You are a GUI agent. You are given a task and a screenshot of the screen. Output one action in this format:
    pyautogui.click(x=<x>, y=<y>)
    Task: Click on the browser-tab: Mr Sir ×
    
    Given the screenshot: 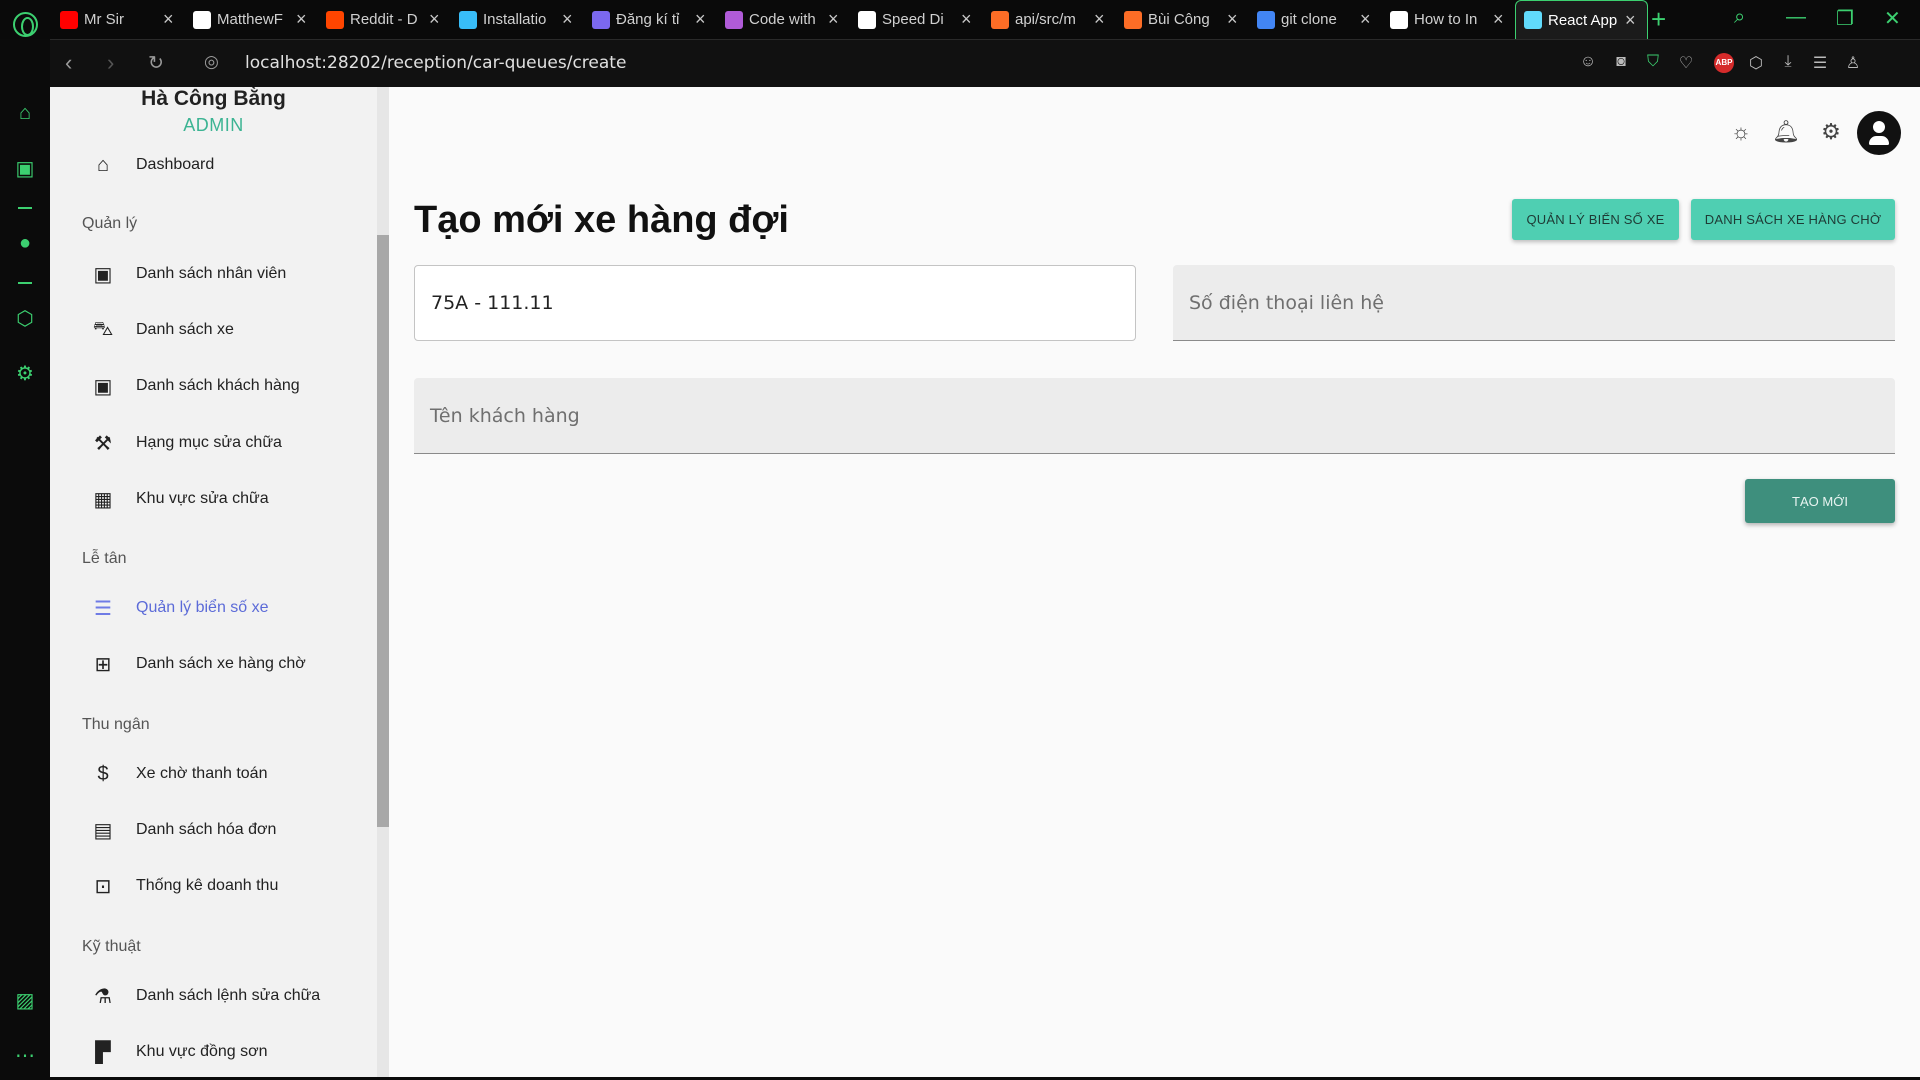 What is the action you would take?
    pyautogui.click(x=118, y=19)
    